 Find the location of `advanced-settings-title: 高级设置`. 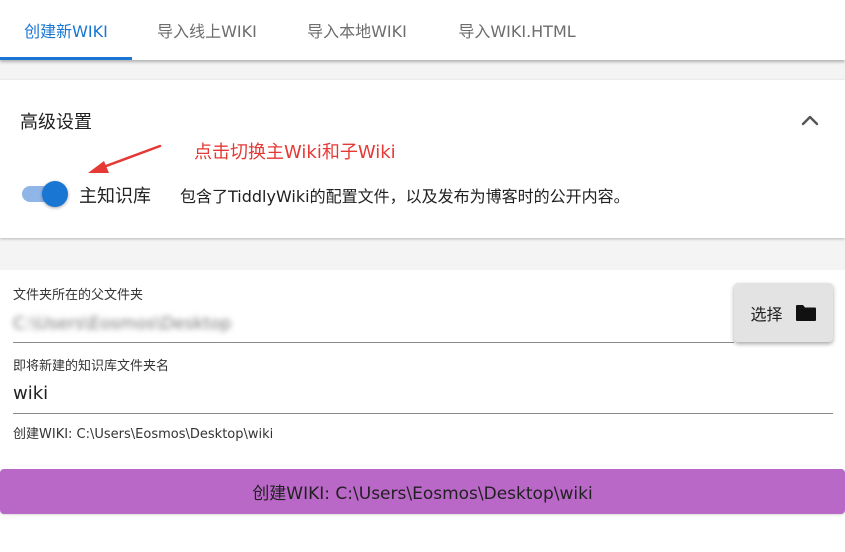

advanced-settings-title: 高级设置 is located at coordinates (56, 121).